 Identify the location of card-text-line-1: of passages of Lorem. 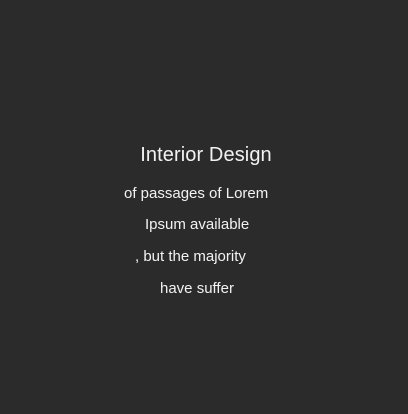
(196, 193).